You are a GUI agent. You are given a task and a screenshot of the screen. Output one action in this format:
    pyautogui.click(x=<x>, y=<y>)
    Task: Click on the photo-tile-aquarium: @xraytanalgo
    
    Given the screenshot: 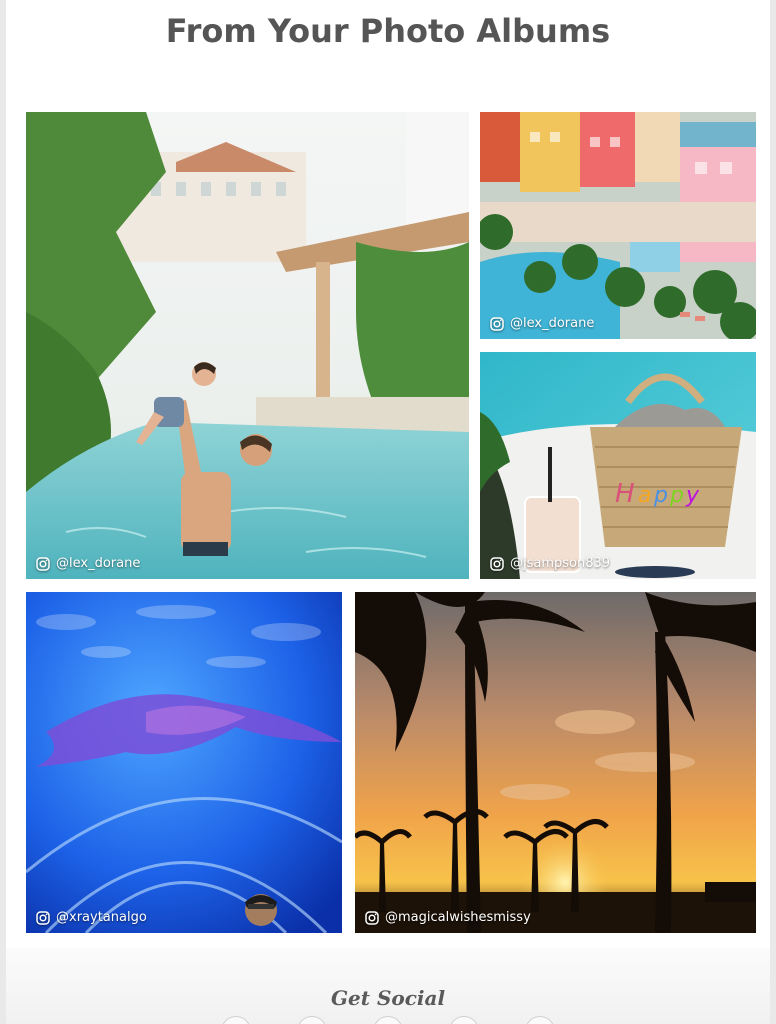 What is the action you would take?
    pyautogui.click(x=184, y=762)
    